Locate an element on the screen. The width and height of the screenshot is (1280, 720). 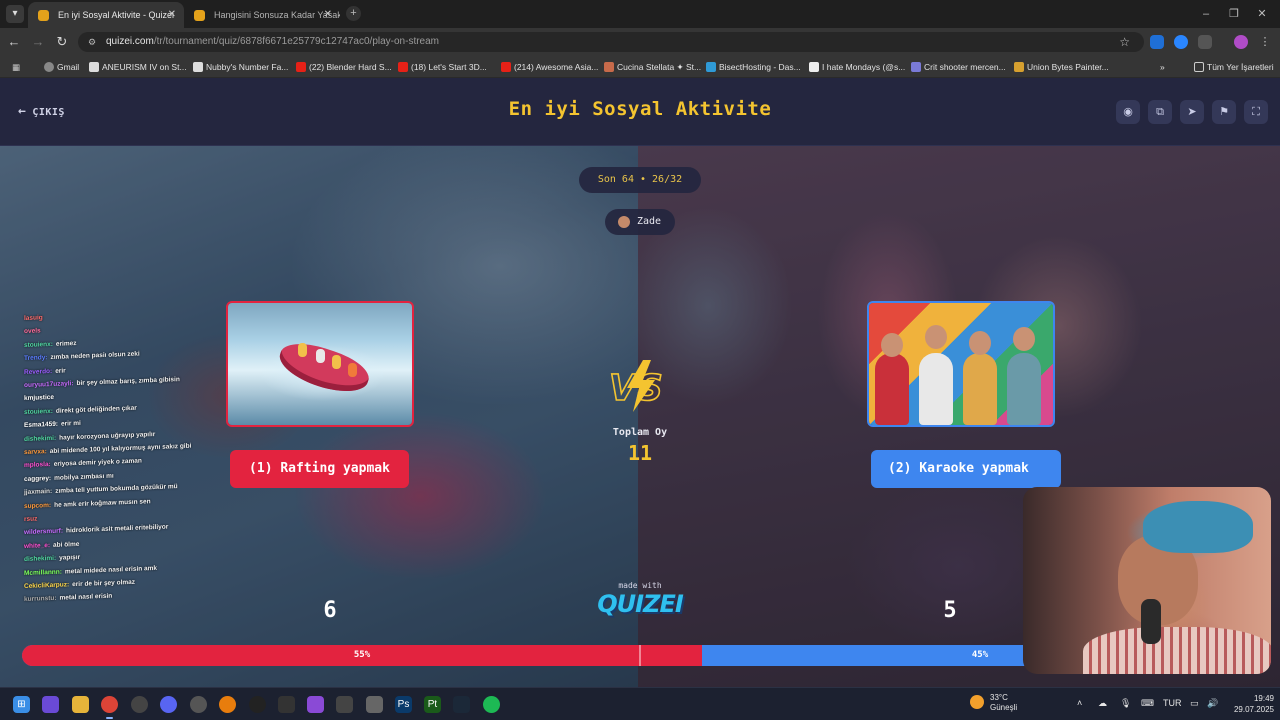
steam-icon is located at coordinates (461, 704).